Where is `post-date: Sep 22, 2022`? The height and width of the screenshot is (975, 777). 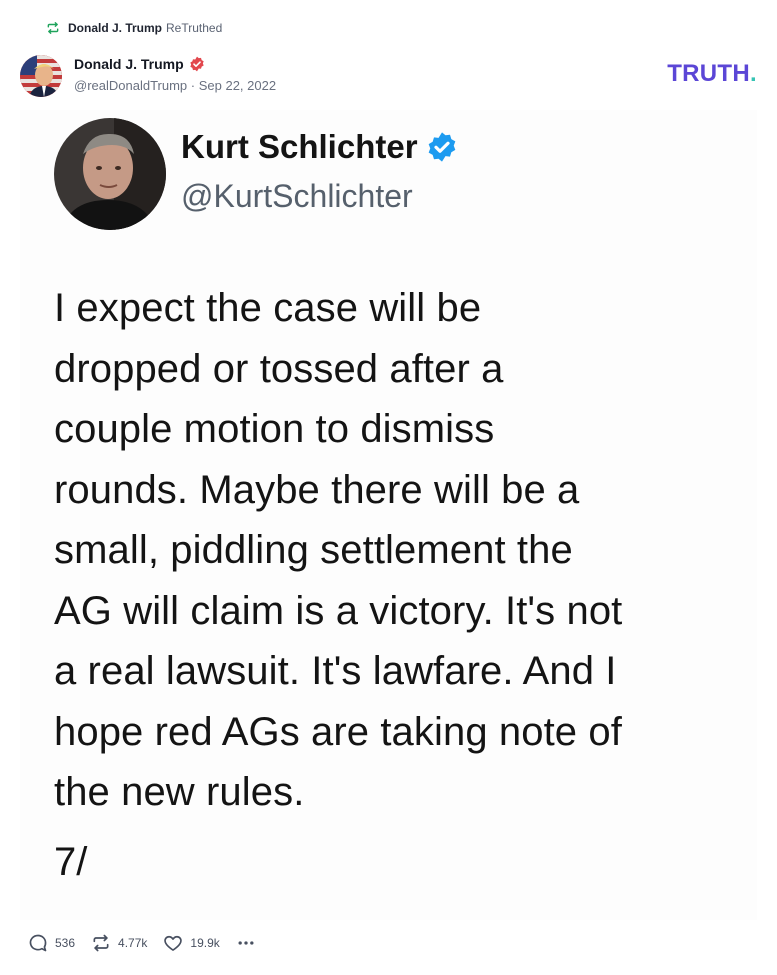 post-date: Sep 22, 2022 is located at coordinates (237, 85).